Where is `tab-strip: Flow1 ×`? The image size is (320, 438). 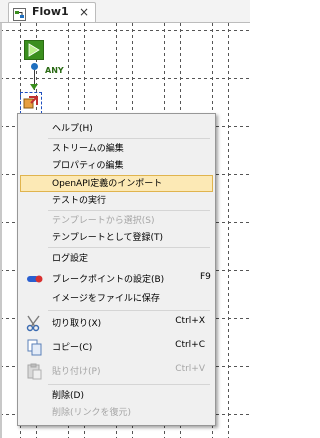 tab-strip: Flow1 × is located at coordinates (125, 11).